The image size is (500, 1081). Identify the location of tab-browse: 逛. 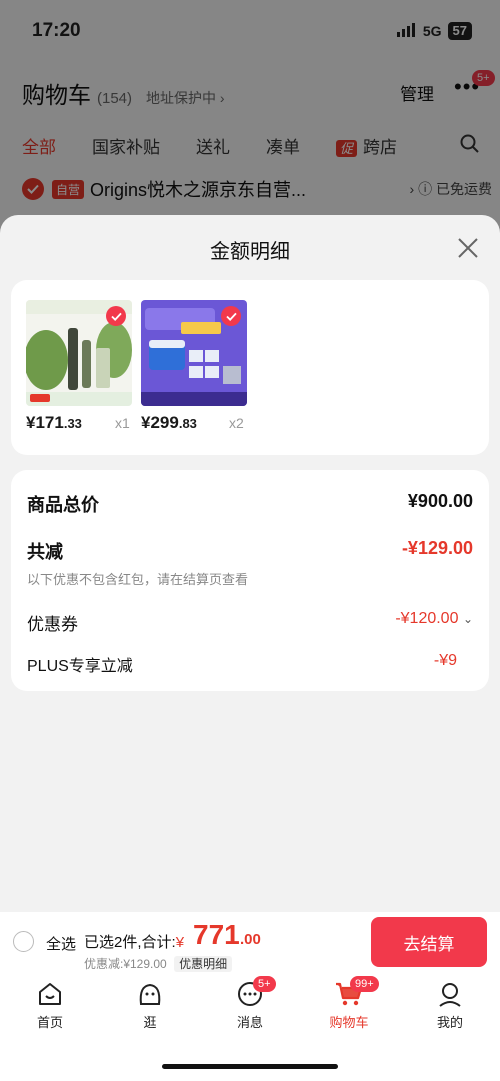
(150, 1005).